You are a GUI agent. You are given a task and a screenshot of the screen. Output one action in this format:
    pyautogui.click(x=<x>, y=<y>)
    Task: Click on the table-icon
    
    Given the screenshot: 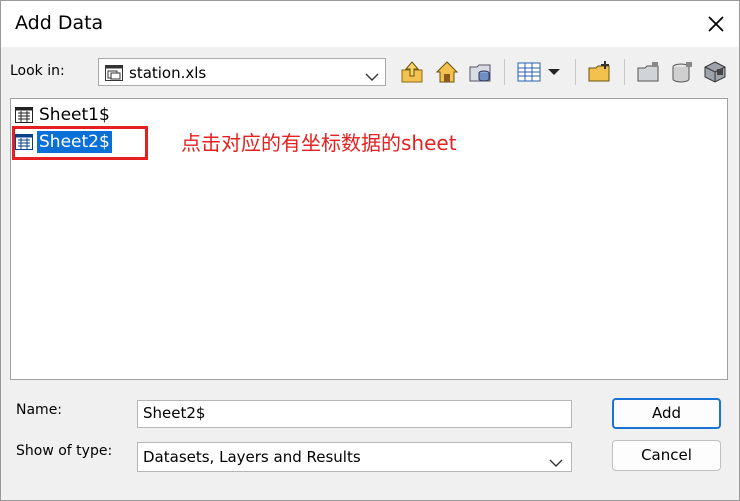 What is the action you would take?
    pyautogui.click(x=24, y=117)
    